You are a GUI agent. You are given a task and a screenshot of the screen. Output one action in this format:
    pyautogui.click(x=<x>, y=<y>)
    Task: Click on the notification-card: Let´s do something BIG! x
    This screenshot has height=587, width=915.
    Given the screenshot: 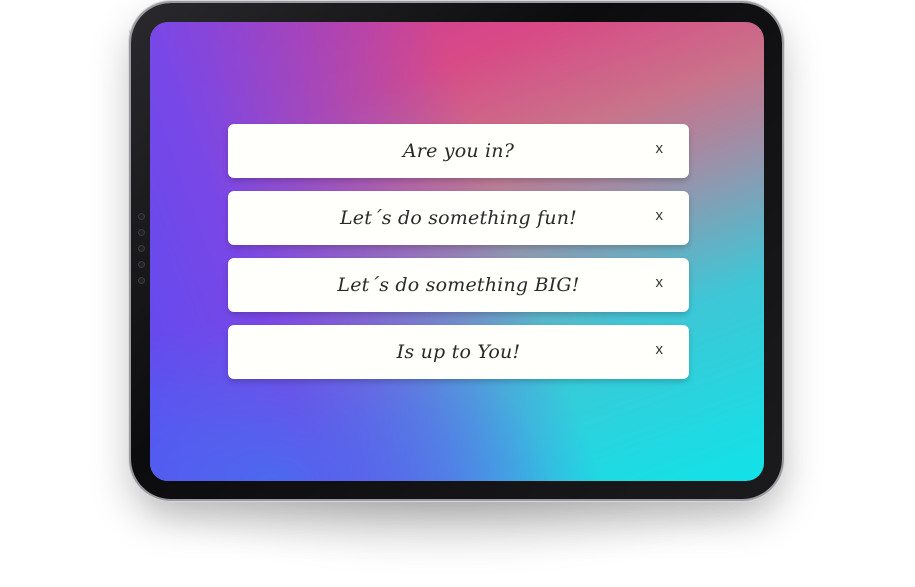 What is the action you would take?
    pyautogui.click(x=458, y=285)
    